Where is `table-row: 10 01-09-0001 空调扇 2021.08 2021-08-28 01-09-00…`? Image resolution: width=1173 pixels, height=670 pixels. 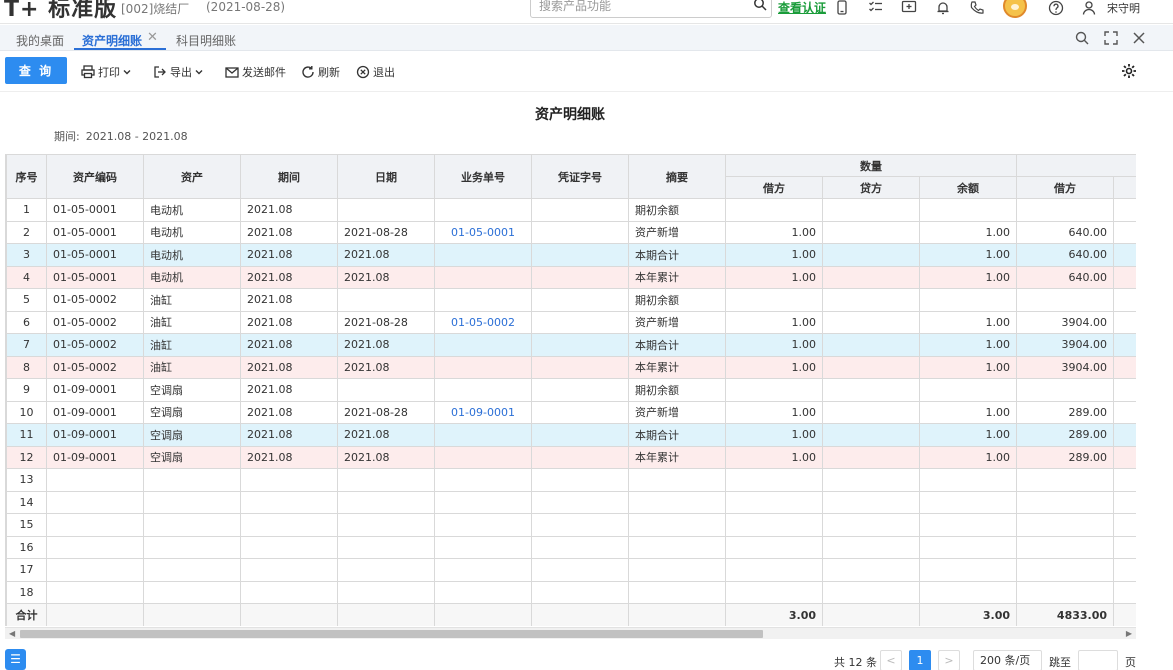
table-row: 10 01-09-0001 空调扇 2021.08 2021-08-28 01-09-00… is located at coordinates (571, 412).